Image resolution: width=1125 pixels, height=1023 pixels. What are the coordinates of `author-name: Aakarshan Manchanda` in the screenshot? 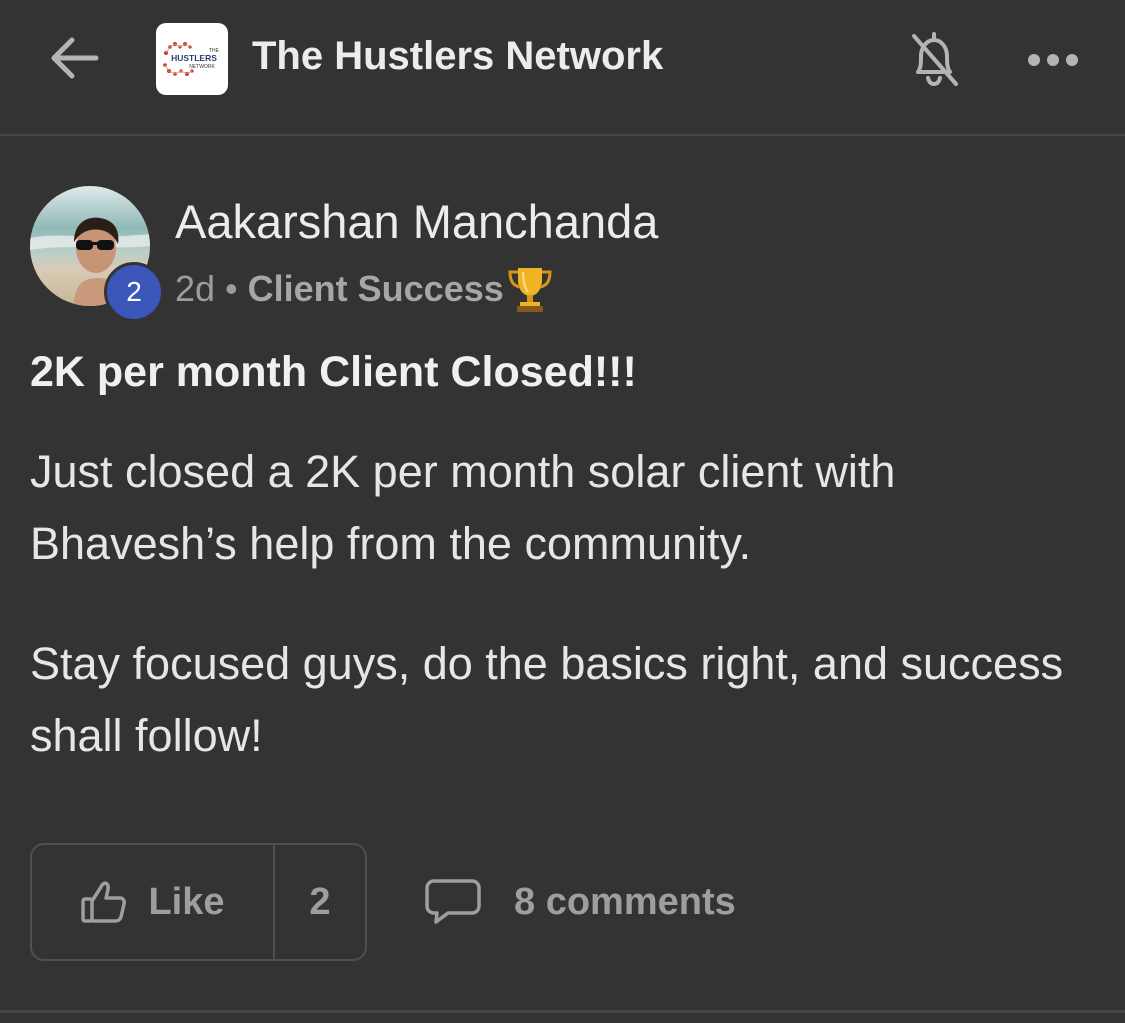 It's located at (416, 221).